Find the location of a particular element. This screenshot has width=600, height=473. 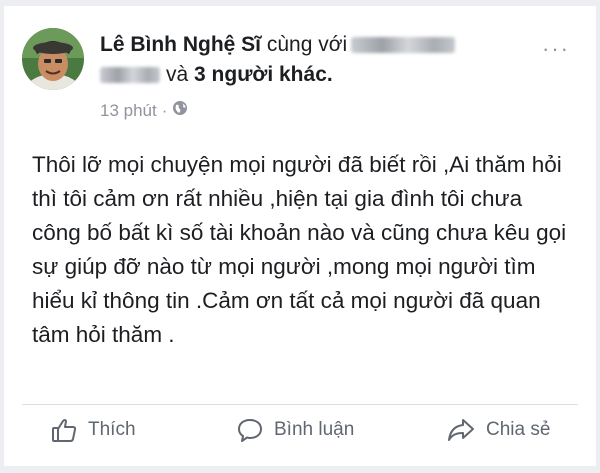

with-text: cùng với is located at coordinates (307, 44).